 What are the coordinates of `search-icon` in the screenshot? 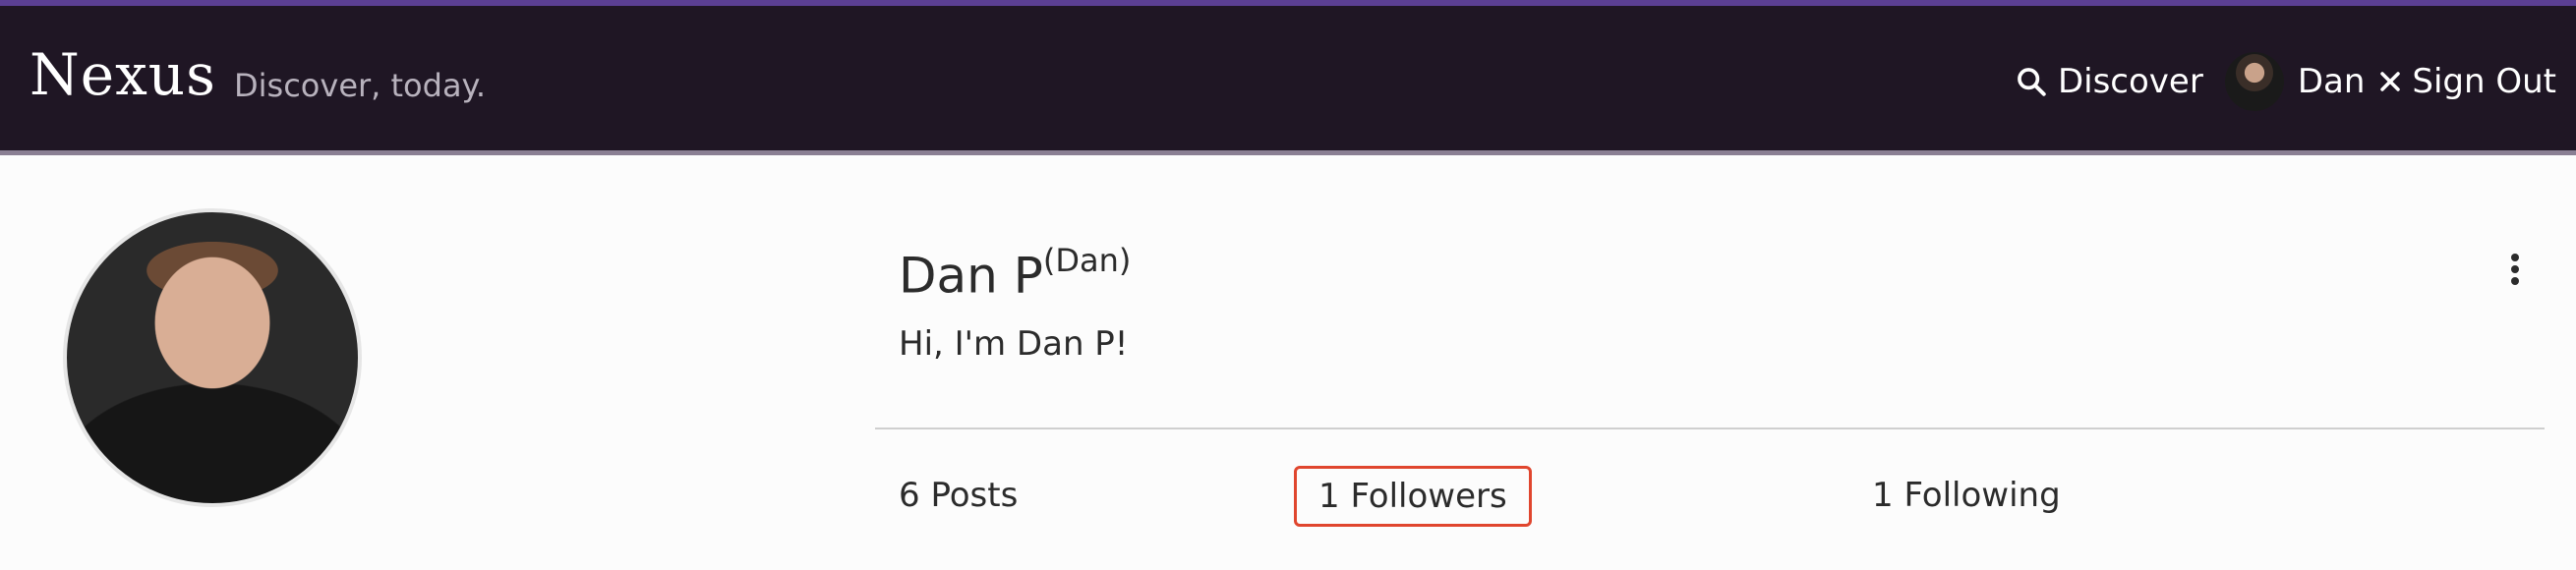 It's located at (2032, 82).